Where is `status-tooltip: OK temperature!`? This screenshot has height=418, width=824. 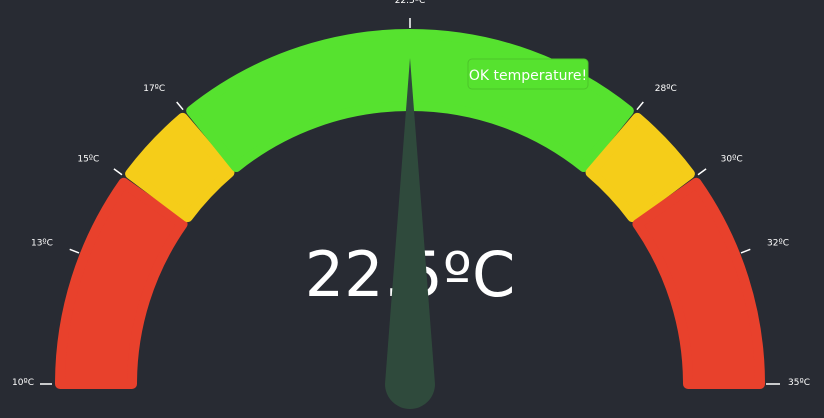 status-tooltip: OK temperature! is located at coordinates (528, 74).